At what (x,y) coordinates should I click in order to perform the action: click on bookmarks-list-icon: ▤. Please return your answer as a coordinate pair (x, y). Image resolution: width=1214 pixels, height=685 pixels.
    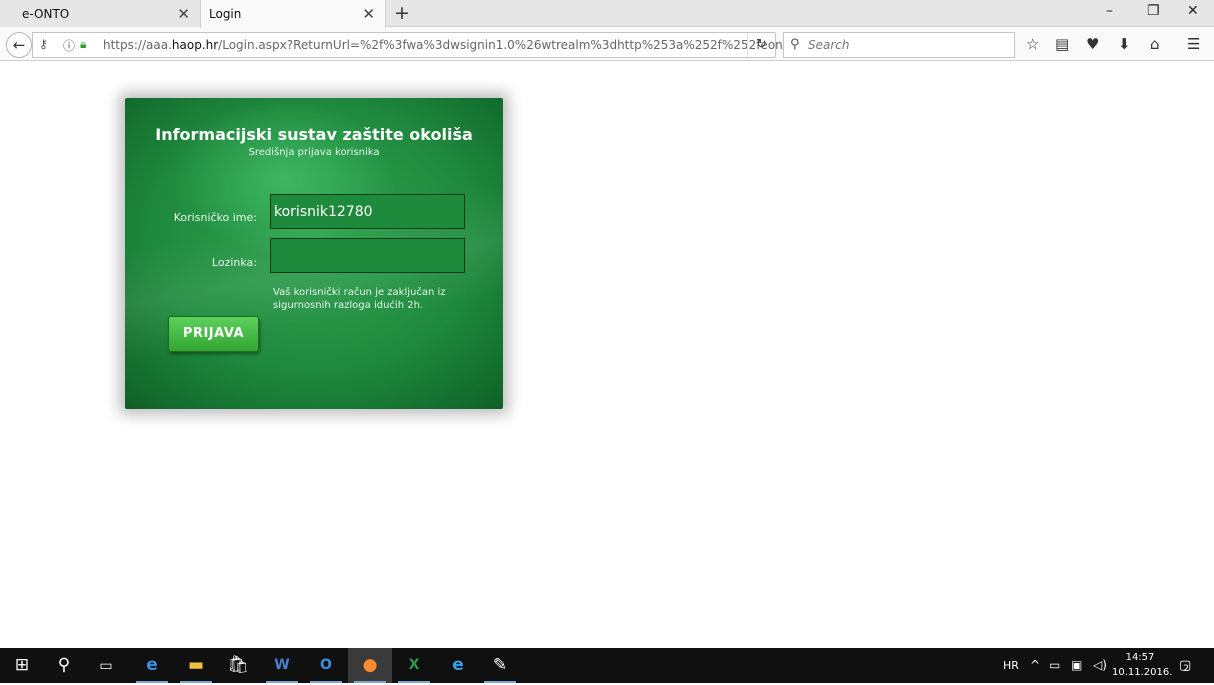
    Looking at the image, I should click on (1062, 44).